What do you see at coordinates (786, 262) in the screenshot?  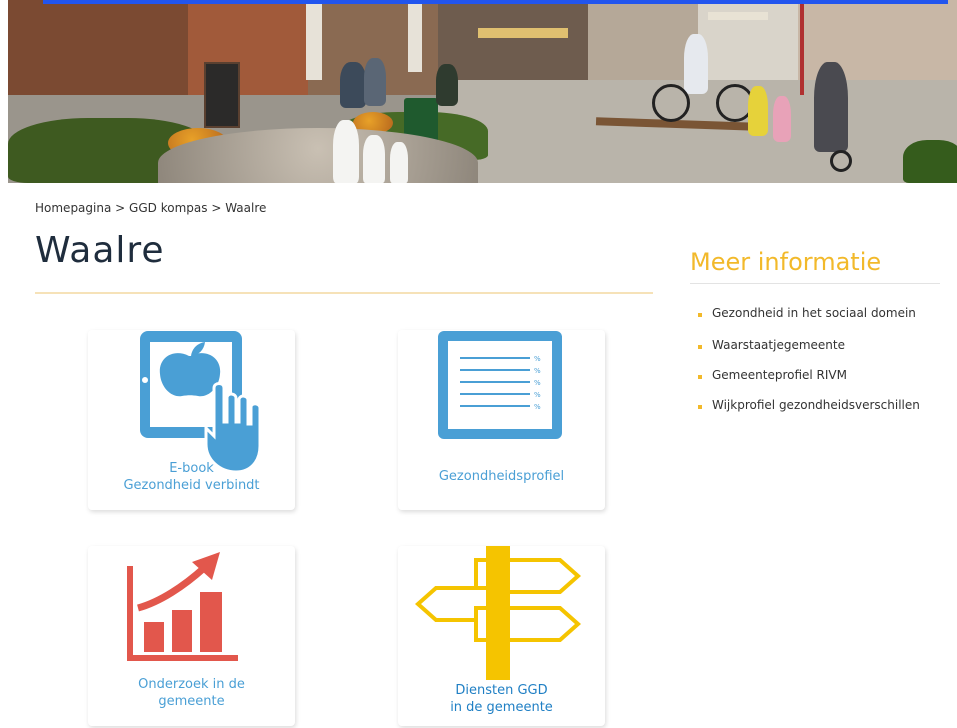 I see `sidebar-title: Meer informatie` at bounding box center [786, 262].